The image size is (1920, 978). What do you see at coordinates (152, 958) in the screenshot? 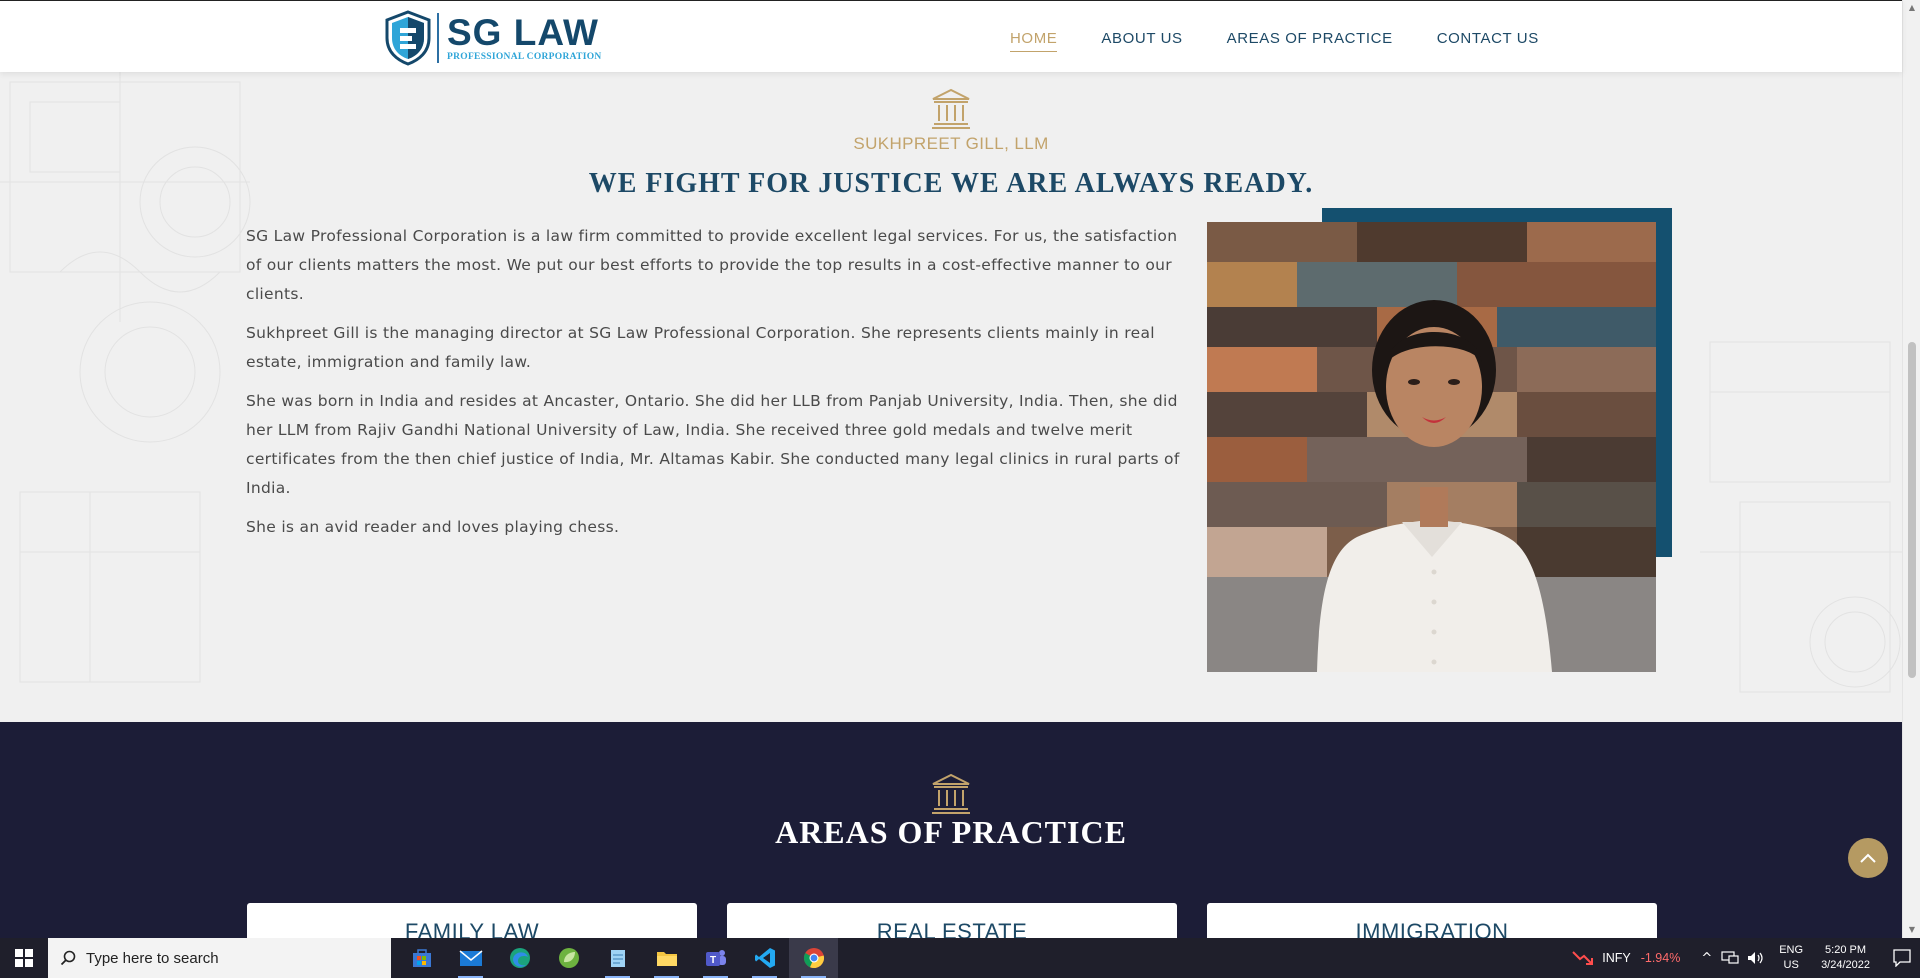
I see `search-placeholder: Type here to search` at bounding box center [152, 958].